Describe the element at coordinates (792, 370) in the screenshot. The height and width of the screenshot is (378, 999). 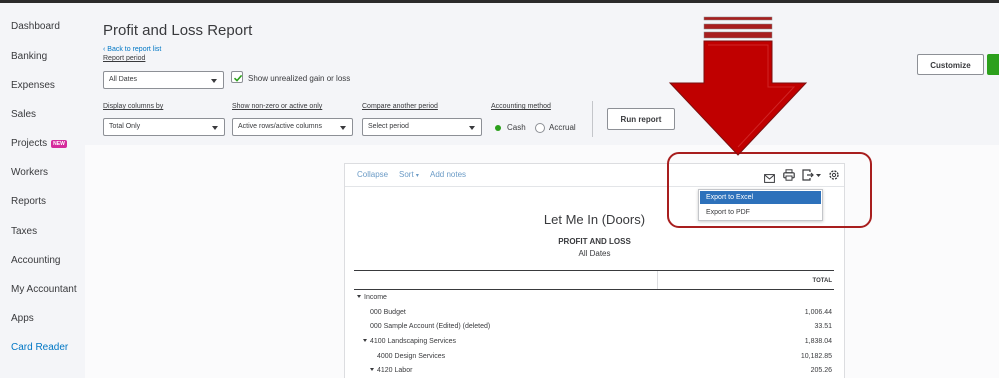
I see `row-value: 205.26` at that location.